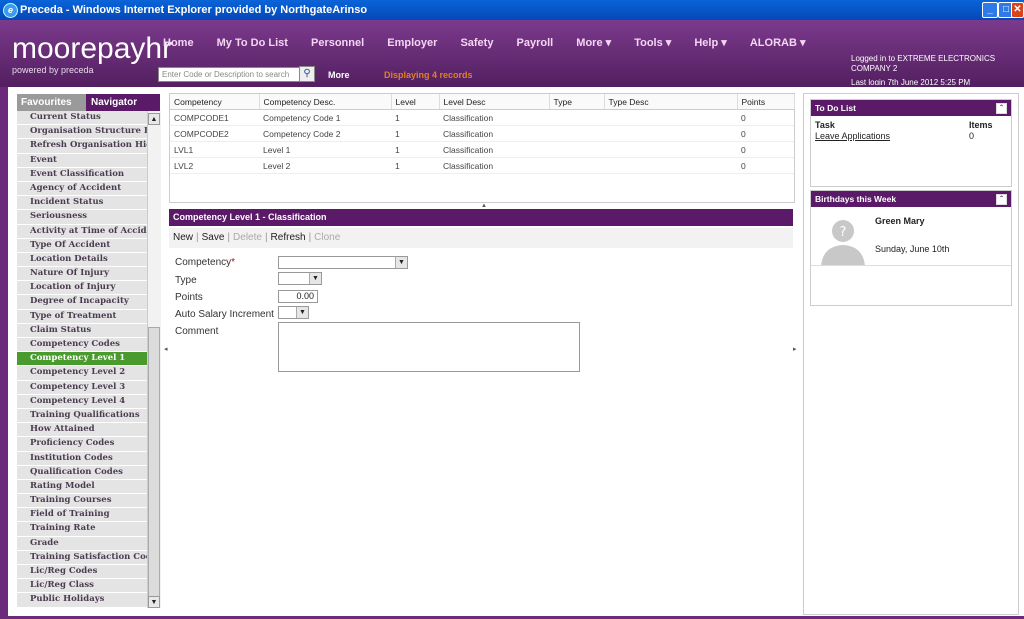  What do you see at coordinates (82, 401) in the screenshot?
I see `sidebar-item: Competency Level 4` at bounding box center [82, 401].